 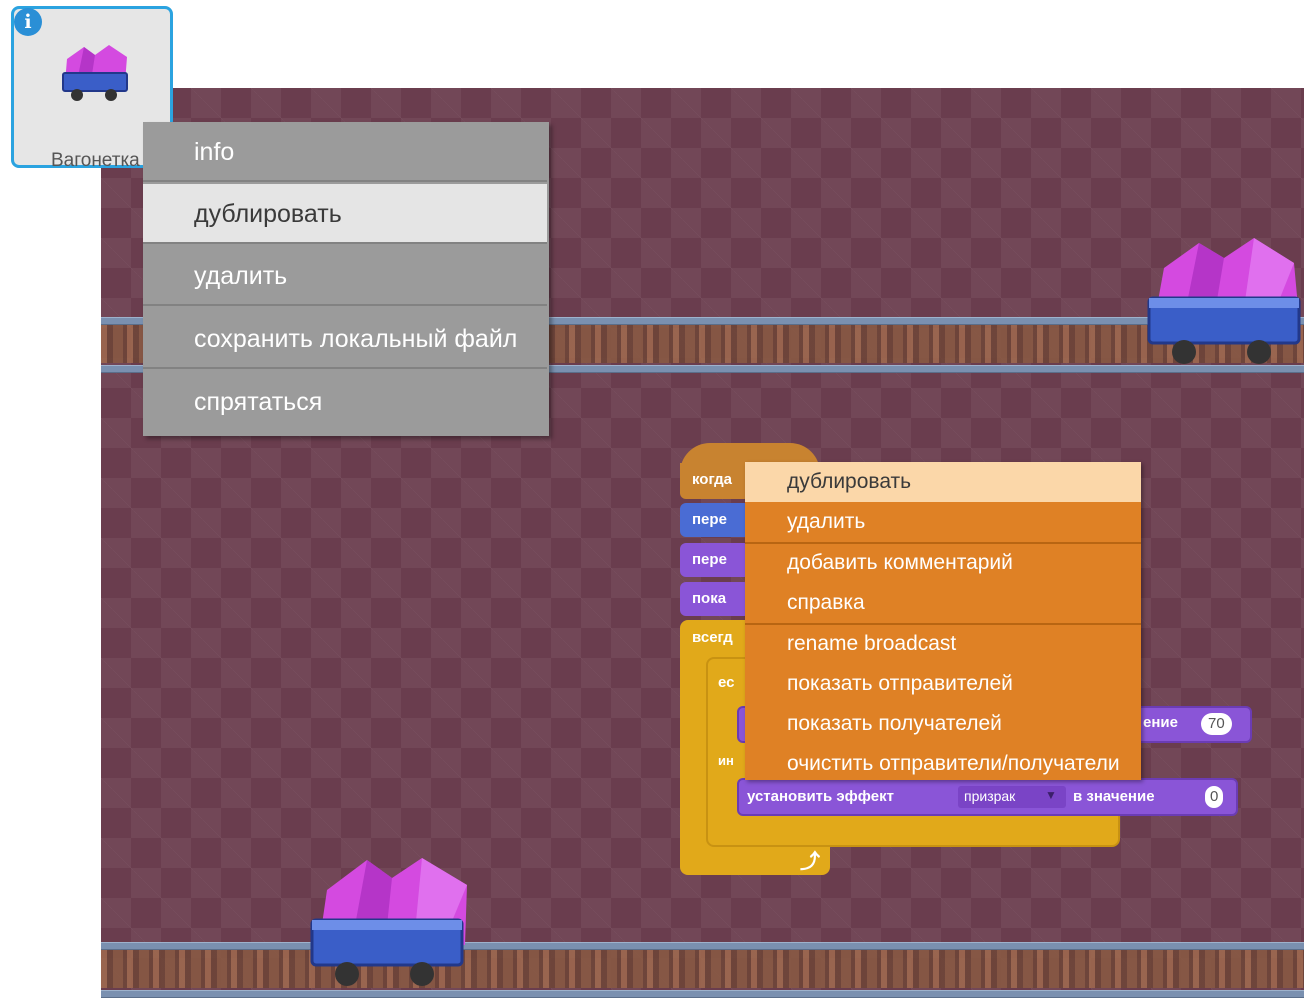 I want to click on block-menu-add-comment: добавить комментарий, so click(x=943, y=563).